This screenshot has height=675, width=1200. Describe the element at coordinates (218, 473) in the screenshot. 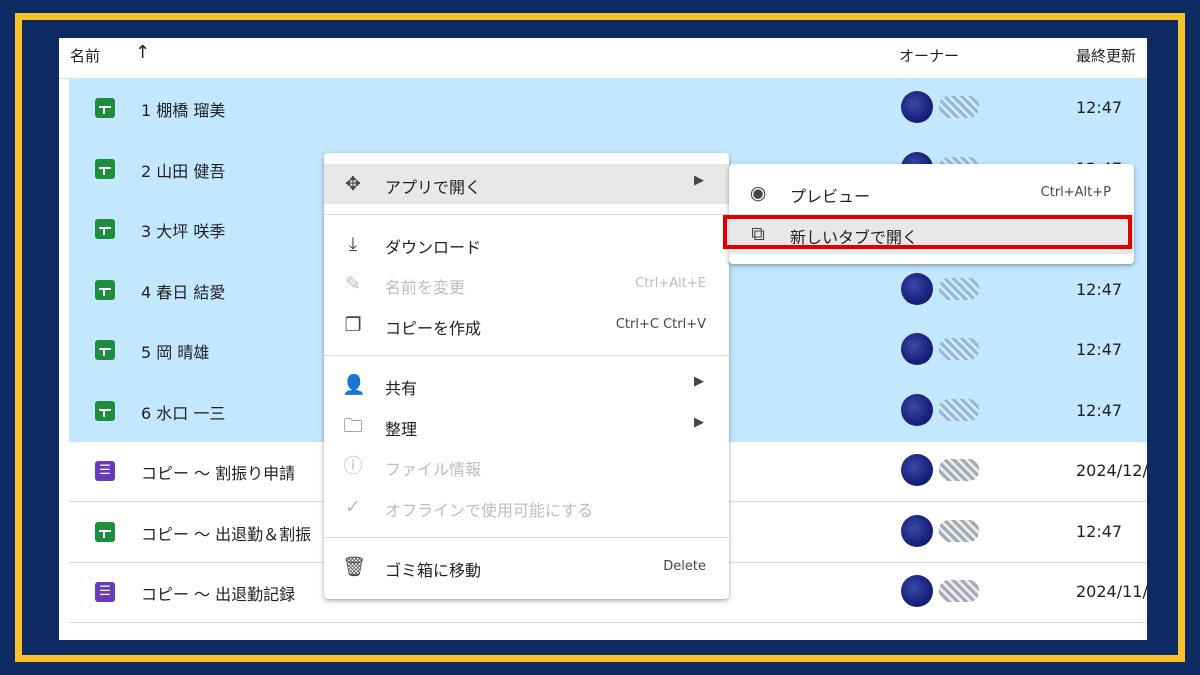

I see `file-name: コピー ～ 割振り申請` at that location.